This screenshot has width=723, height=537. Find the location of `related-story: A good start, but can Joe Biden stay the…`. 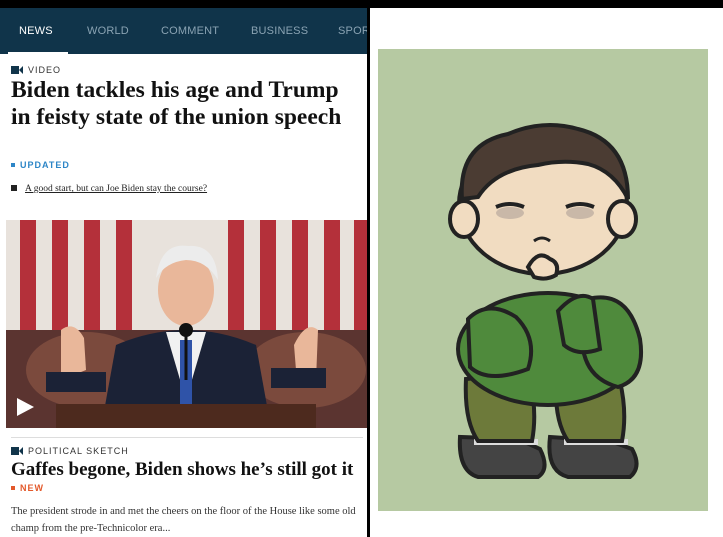

related-story: A good start, but can Joe Biden stay the… is located at coordinates (109, 189).